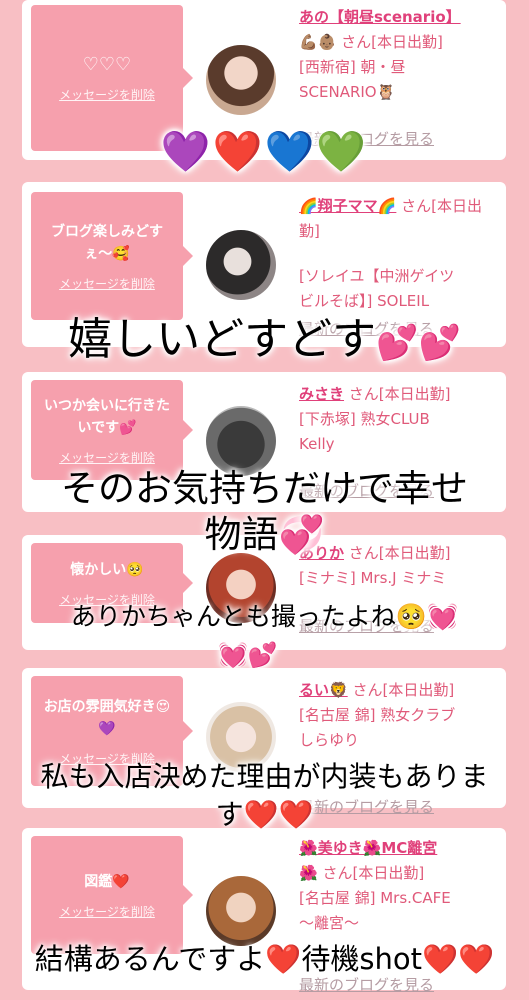  I want to click on message-text: お店の雰囲気好き😍💜, so click(107, 717).